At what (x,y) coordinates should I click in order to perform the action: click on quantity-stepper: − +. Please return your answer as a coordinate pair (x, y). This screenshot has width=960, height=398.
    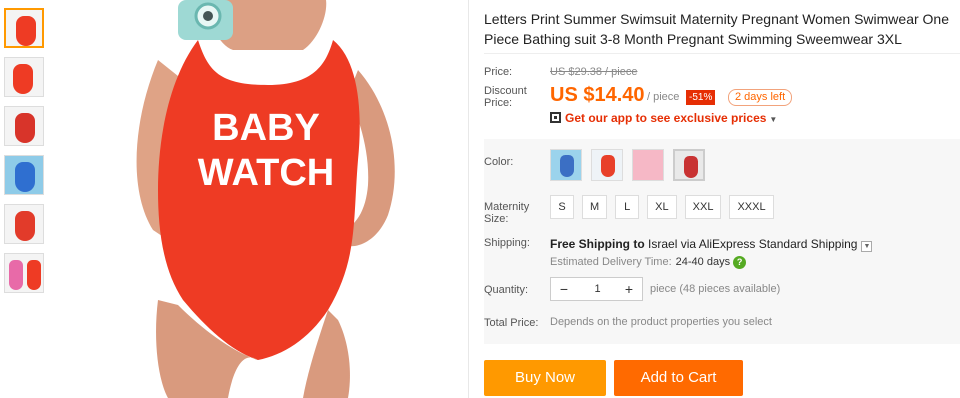
    Looking at the image, I should click on (596, 289).